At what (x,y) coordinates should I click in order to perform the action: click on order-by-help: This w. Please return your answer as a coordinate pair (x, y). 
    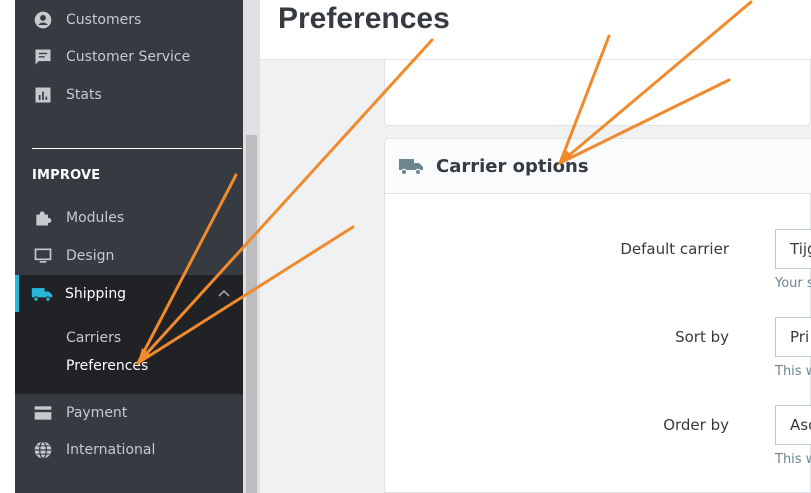
    Looking at the image, I should click on (793, 459).